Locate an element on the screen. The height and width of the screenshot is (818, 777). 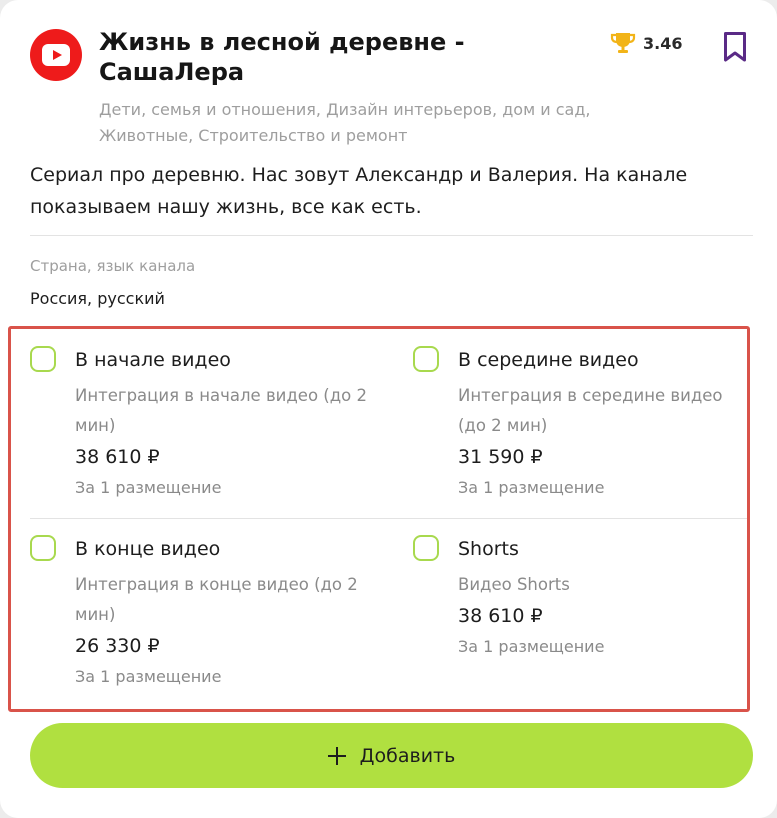
country-language-value: Россия, русский is located at coordinates (97, 298).